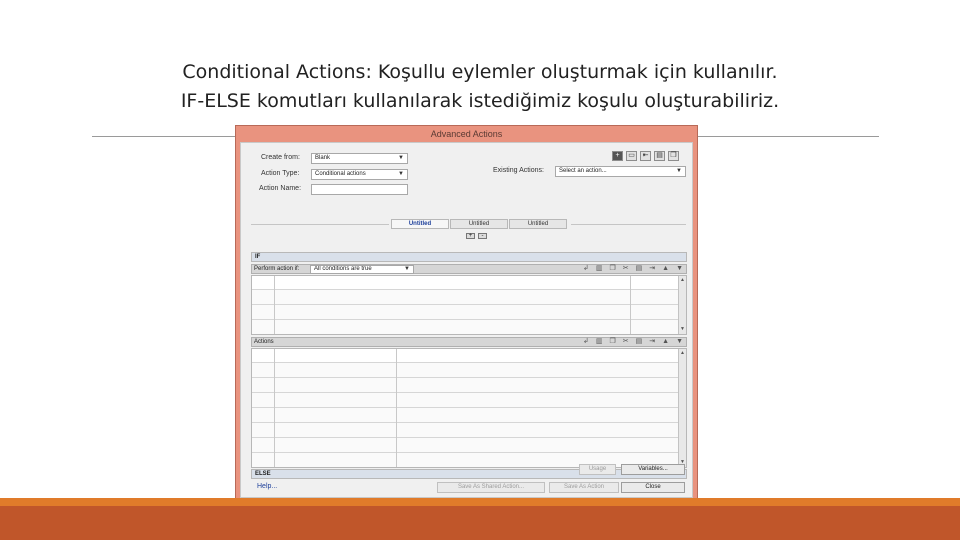 This screenshot has height=540, width=960. What do you see at coordinates (280, 157) in the screenshot?
I see `create-from-label: Create from:` at bounding box center [280, 157].